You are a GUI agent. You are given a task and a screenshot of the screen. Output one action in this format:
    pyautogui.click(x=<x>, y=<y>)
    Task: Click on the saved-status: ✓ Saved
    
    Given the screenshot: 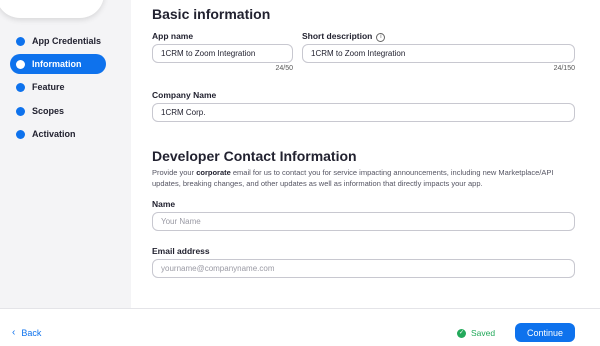 What is the action you would take?
    pyautogui.click(x=476, y=333)
    